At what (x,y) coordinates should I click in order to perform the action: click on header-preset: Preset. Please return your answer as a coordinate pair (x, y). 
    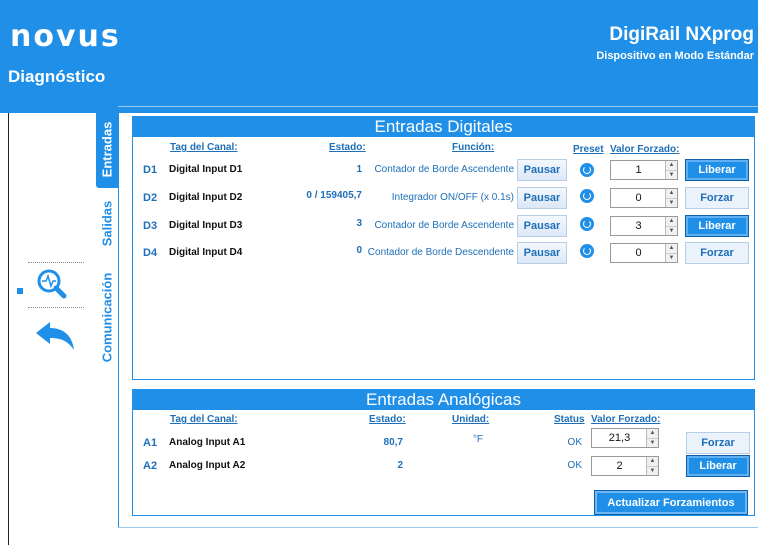
    Looking at the image, I should click on (588, 149).